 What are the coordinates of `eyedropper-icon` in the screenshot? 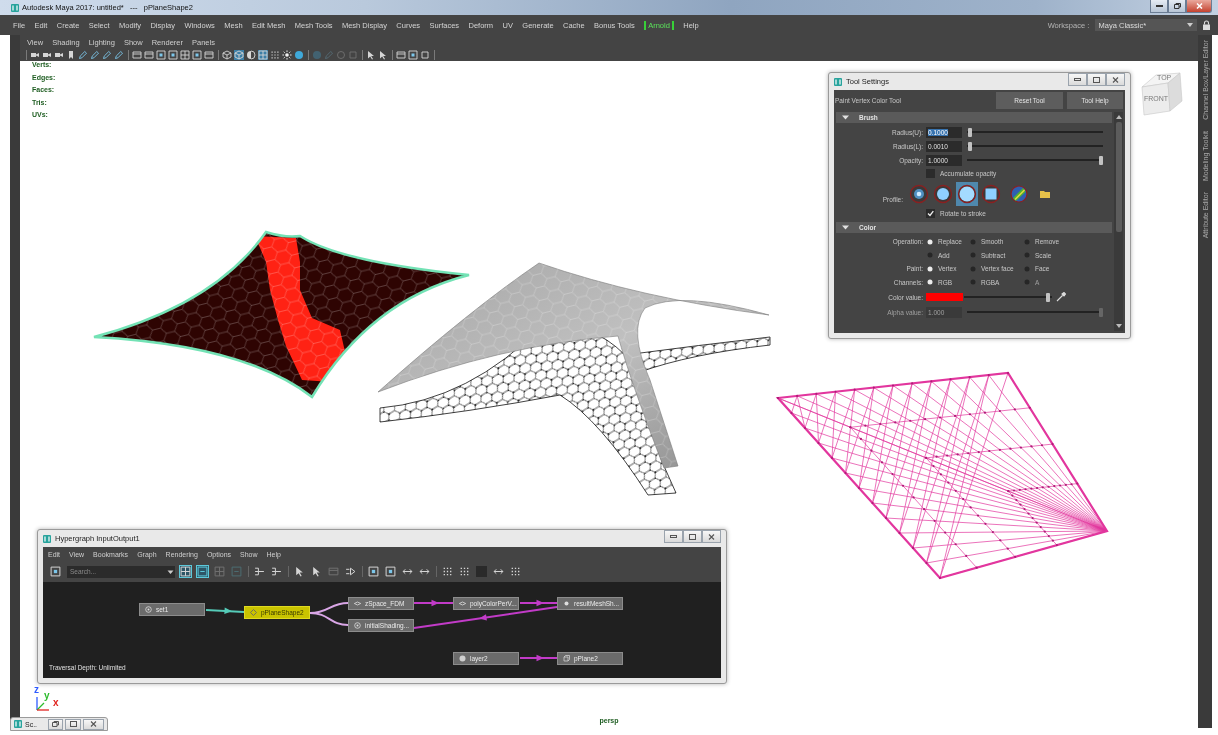 It's located at (1061, 297).